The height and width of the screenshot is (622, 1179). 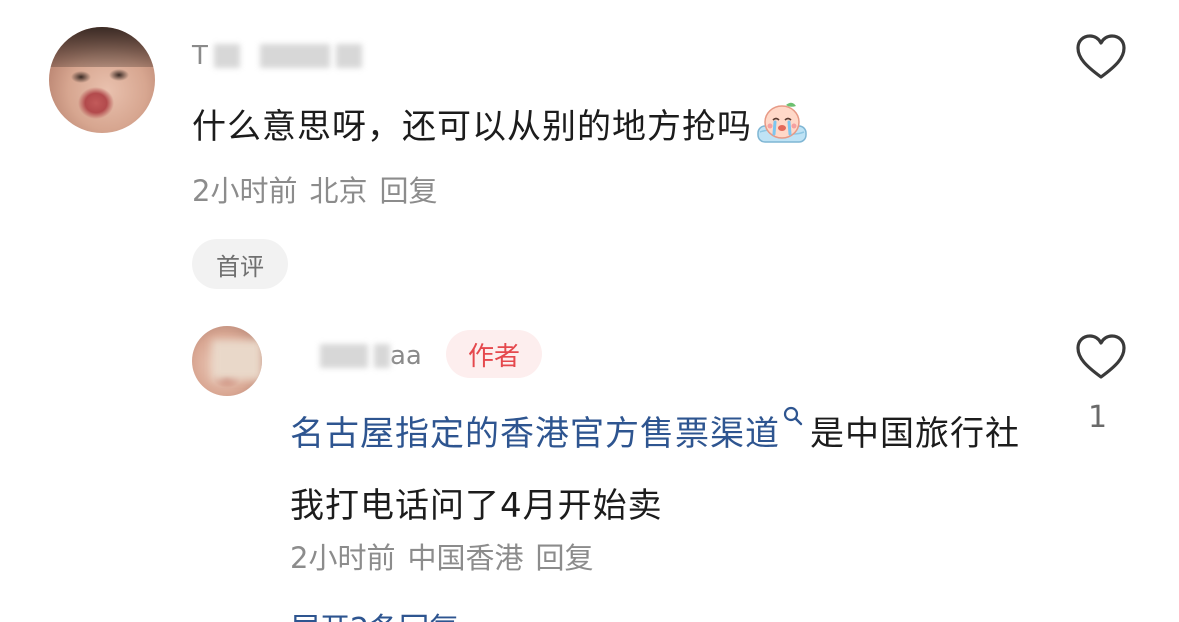 I want to click on like-count: 1, so click(x=1098, y=417).